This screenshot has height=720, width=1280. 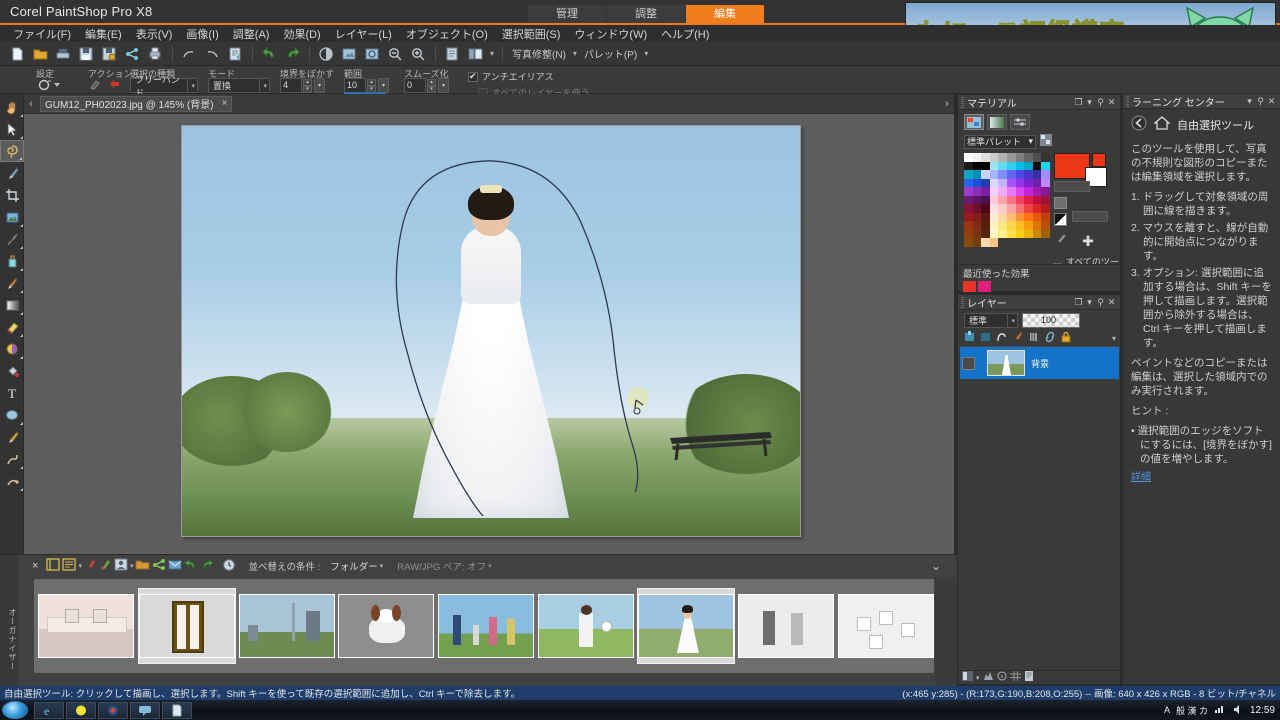 I want to click on chevron-down-icon-2: ▾, so click(x=132, y=566).